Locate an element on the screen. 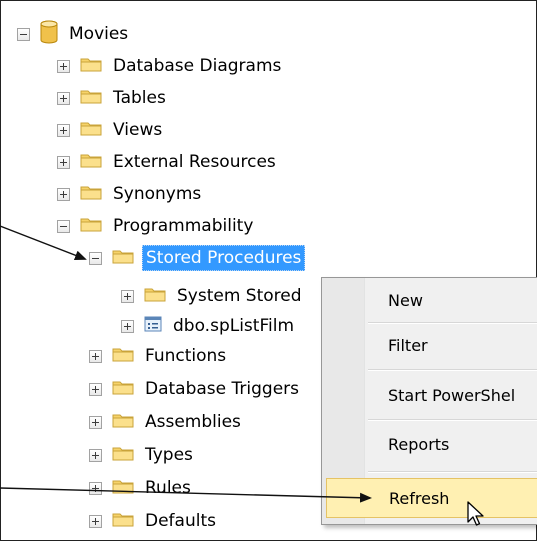 This screenshot has height=541, width=537. annotation-arrow-refresh is located at coordinates (186, 495).